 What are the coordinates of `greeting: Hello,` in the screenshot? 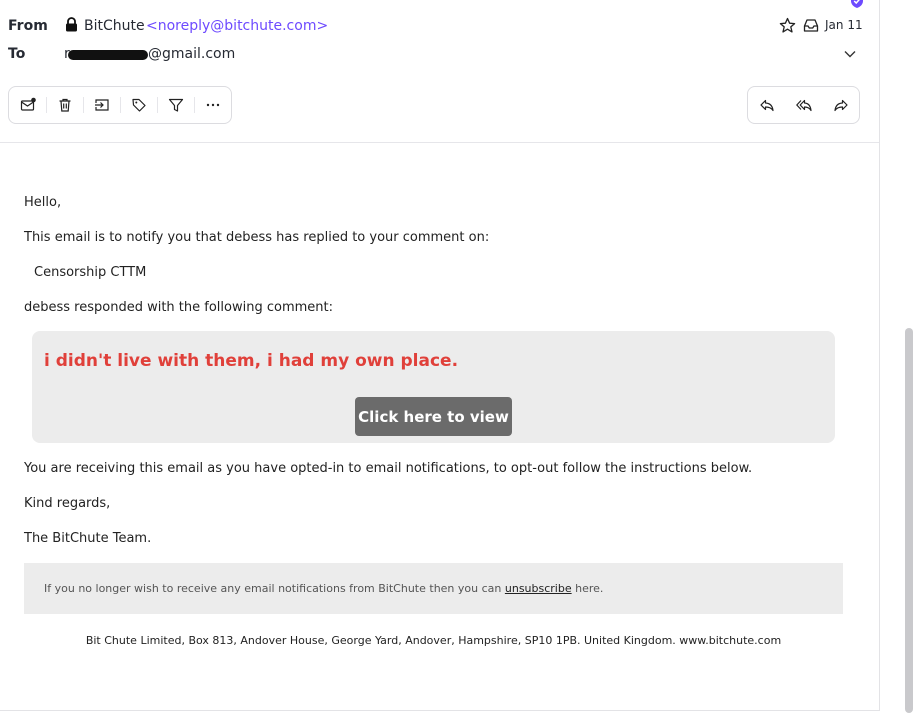 It's located at (43, 202).